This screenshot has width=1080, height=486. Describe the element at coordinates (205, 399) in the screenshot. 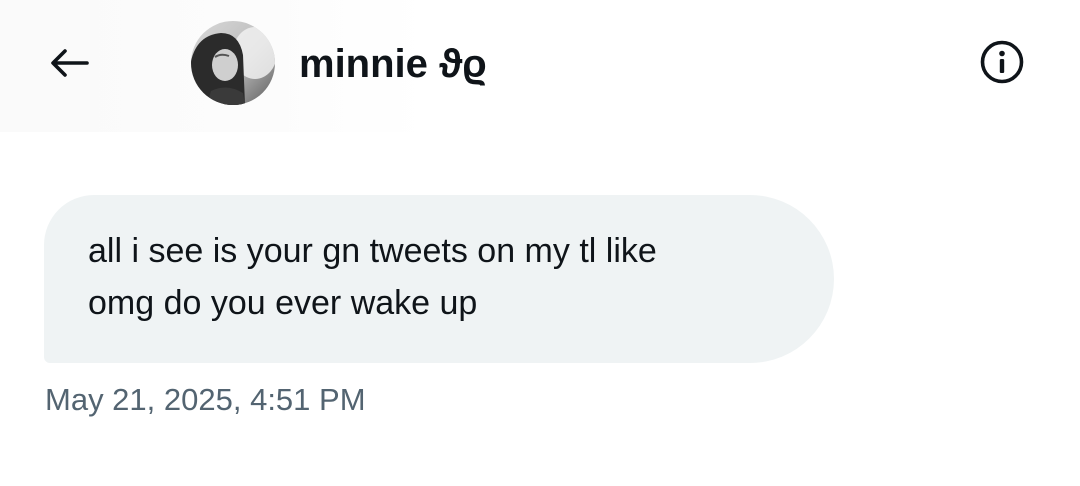

I see `message-timestamp: May 21, 2025, 4:51 PM` at that location.